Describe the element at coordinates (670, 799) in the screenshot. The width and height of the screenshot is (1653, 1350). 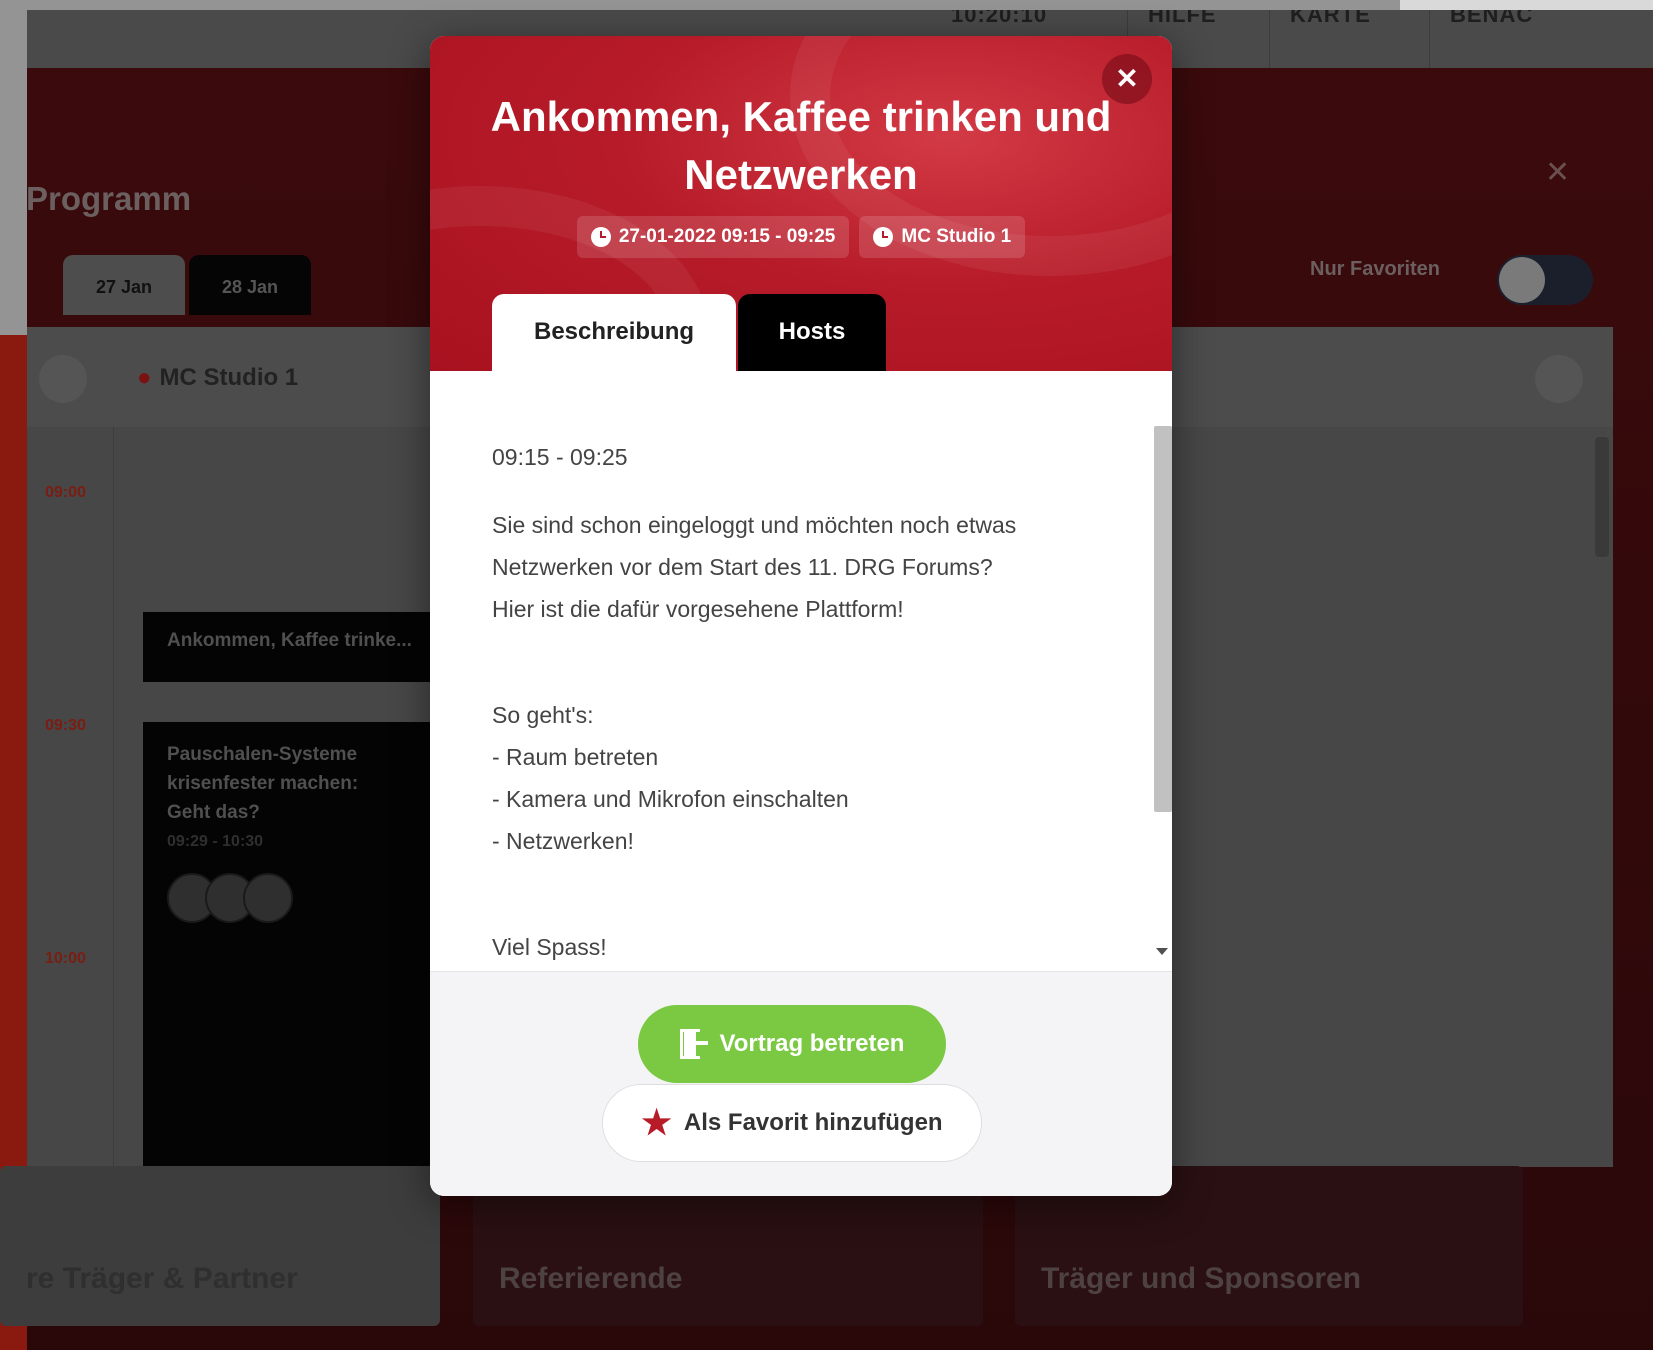
I see `step-item: - Kamera und Mikrofon einschalten` at that location.